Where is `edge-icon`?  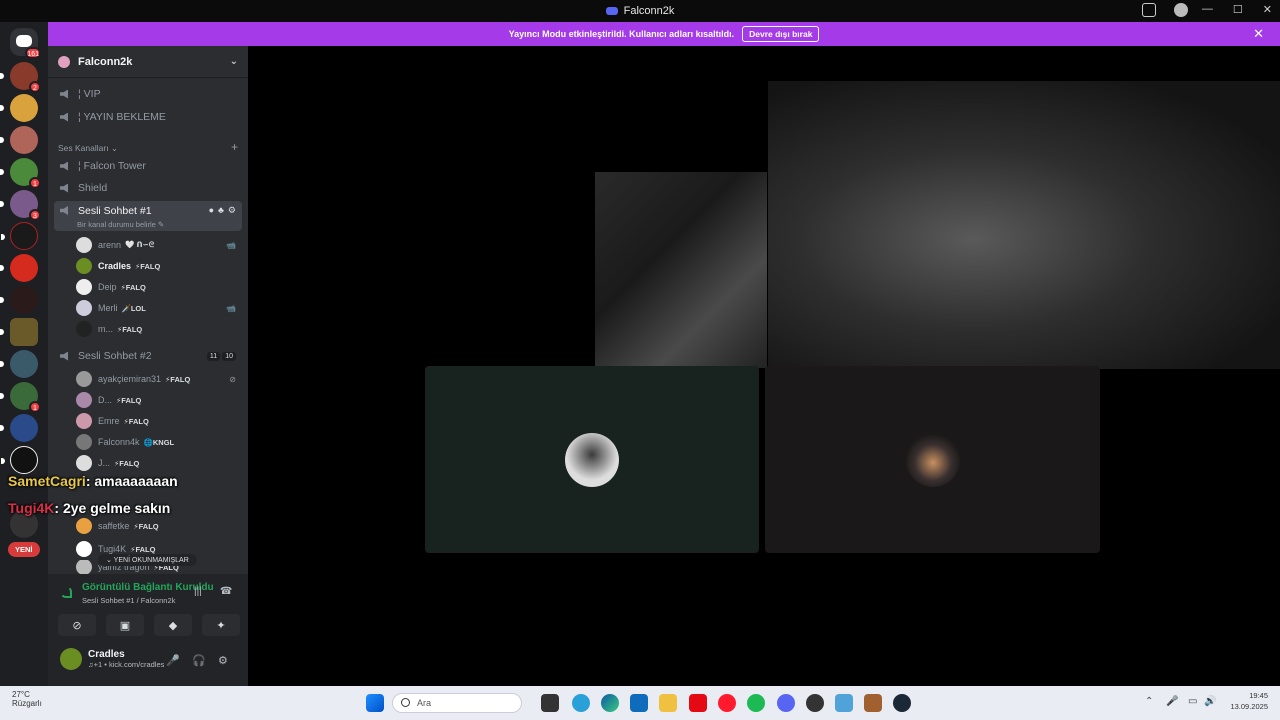
edge-icon is located at coordinates (610, 703).